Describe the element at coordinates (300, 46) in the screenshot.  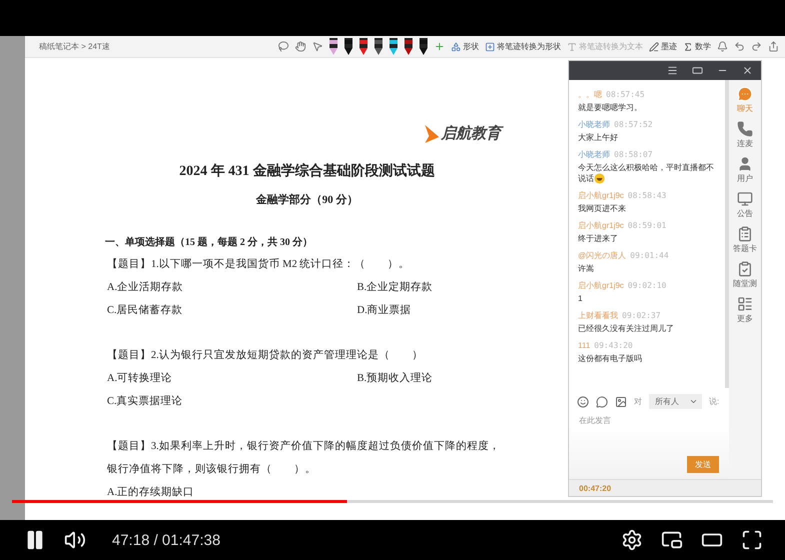
I see `hand-icon` at that location.